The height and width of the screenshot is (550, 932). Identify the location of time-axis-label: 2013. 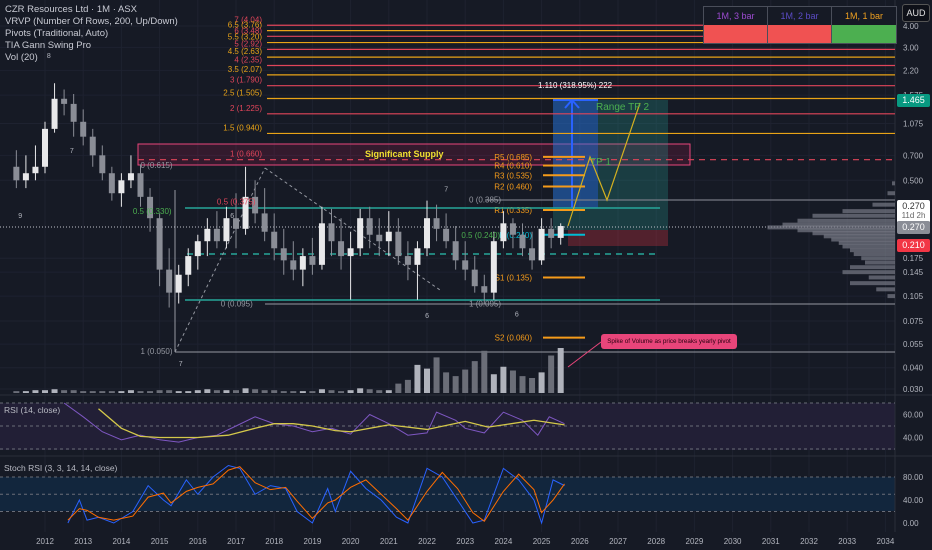
(83, 541).